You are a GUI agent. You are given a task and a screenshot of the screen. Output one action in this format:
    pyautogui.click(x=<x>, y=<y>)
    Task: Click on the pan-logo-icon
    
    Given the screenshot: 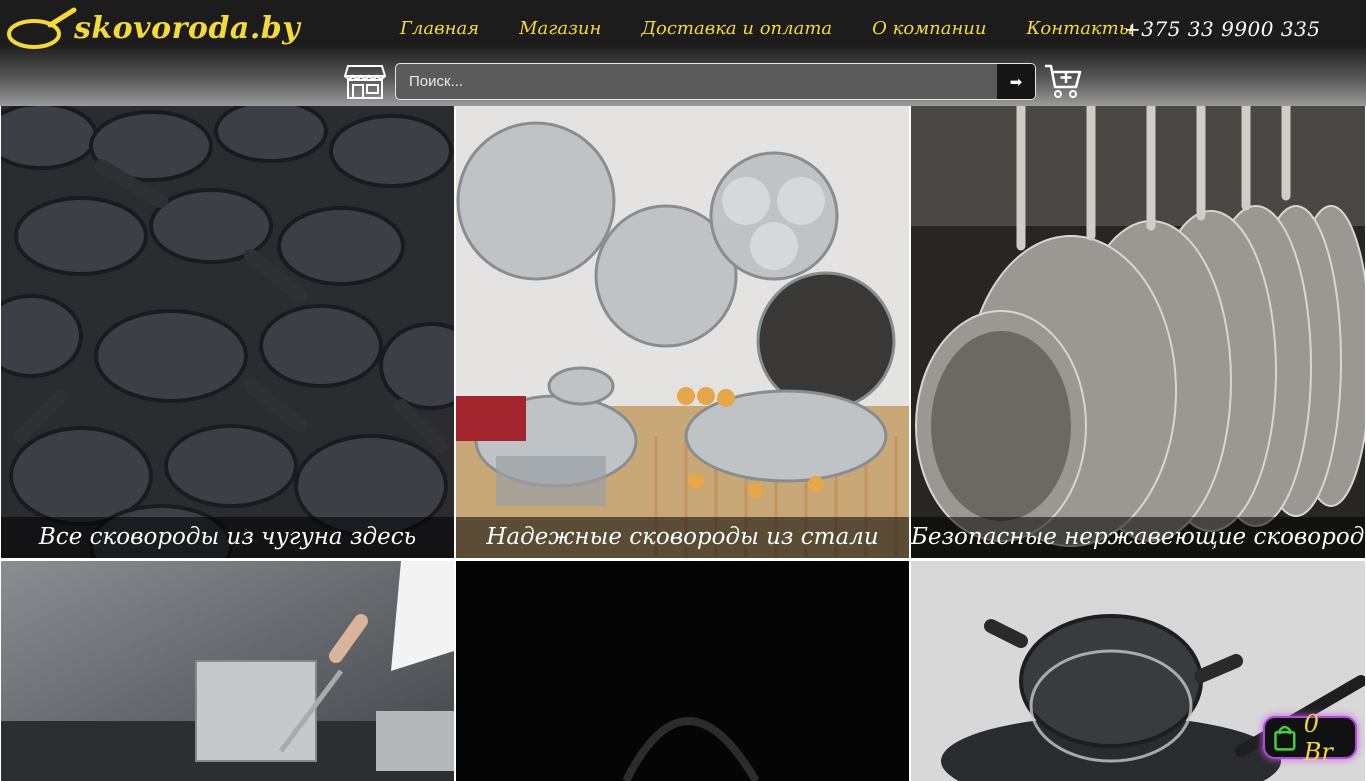 What is the action you would take?
    pyautogui.click(x=42, y=28)
    